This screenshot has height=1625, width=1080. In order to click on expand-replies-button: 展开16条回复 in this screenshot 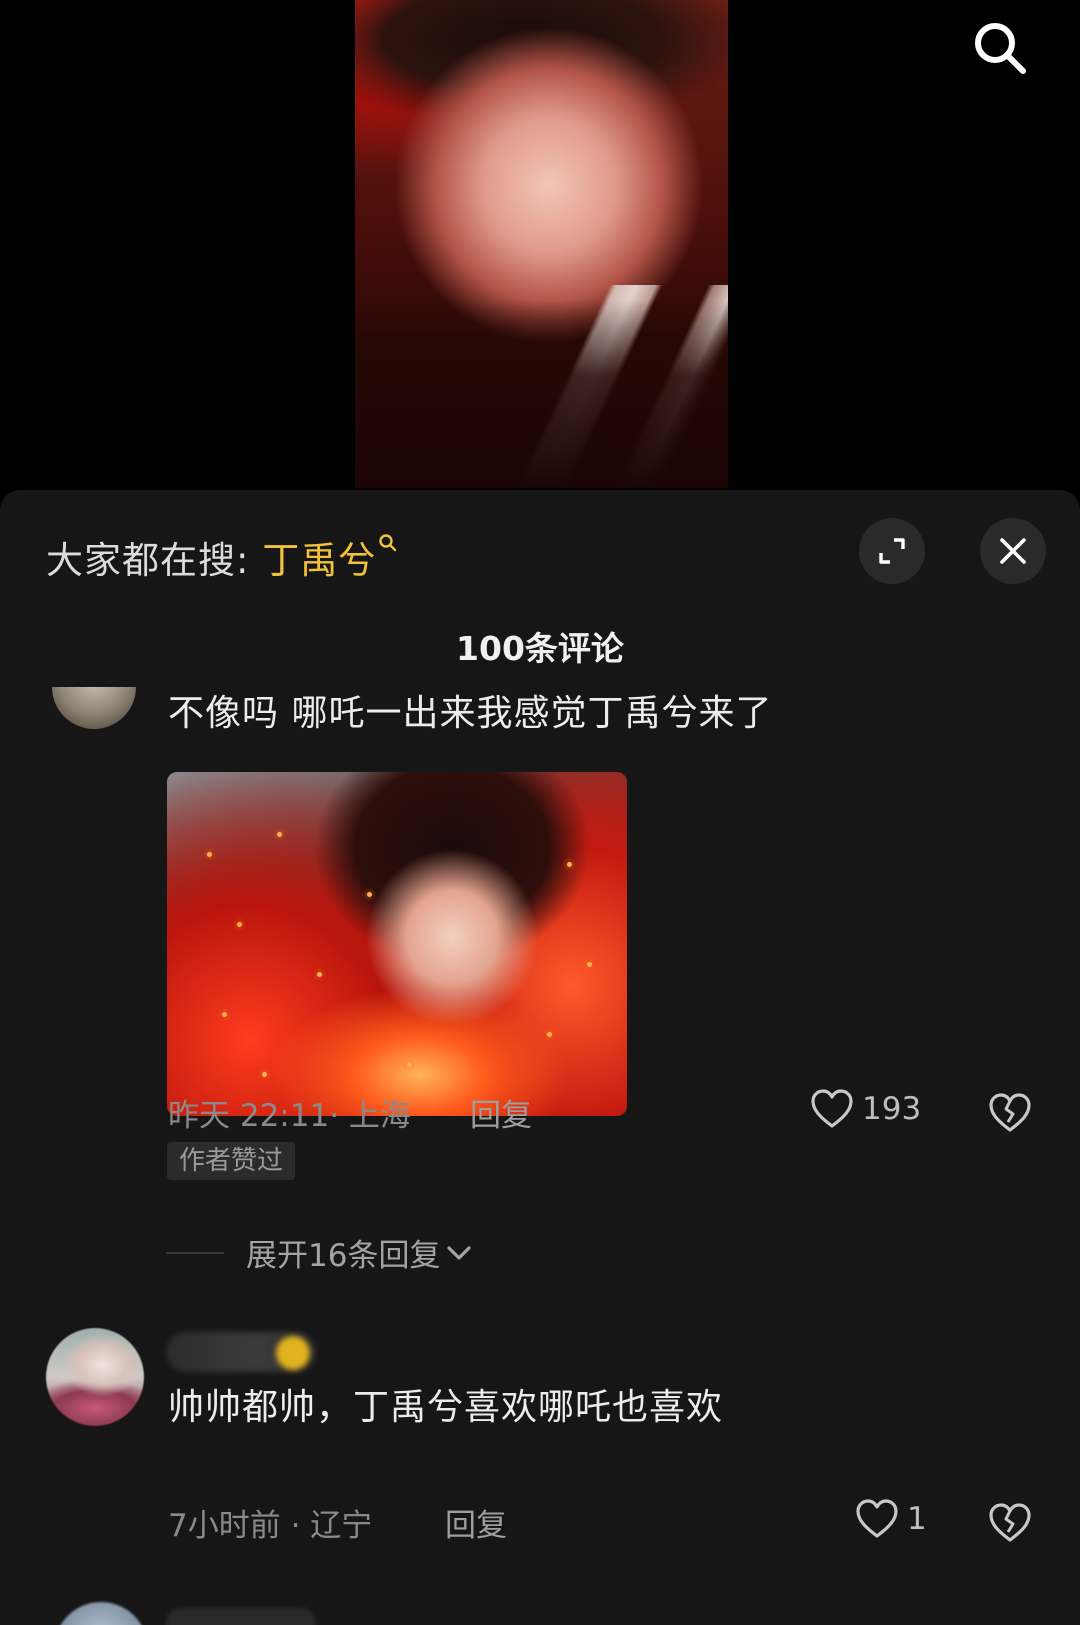, I will do `click(320, 1252)`.